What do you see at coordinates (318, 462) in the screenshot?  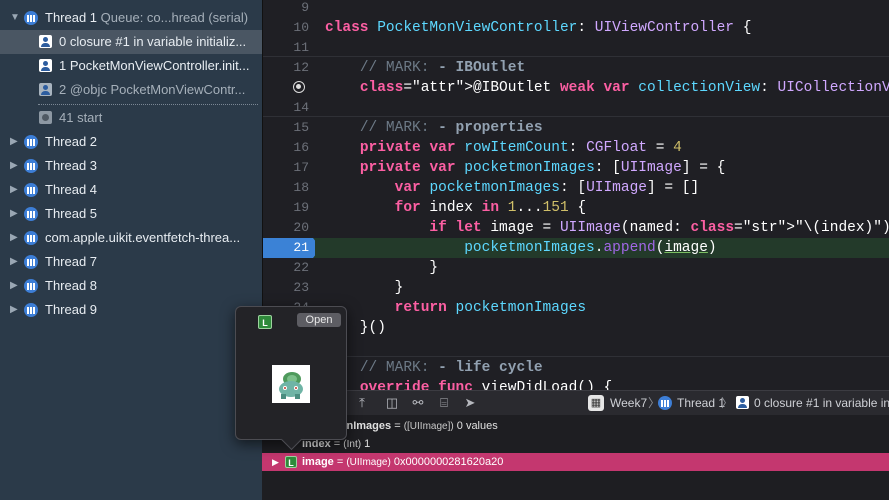 I see `variable-name: image` at bounding box center [318, 462].